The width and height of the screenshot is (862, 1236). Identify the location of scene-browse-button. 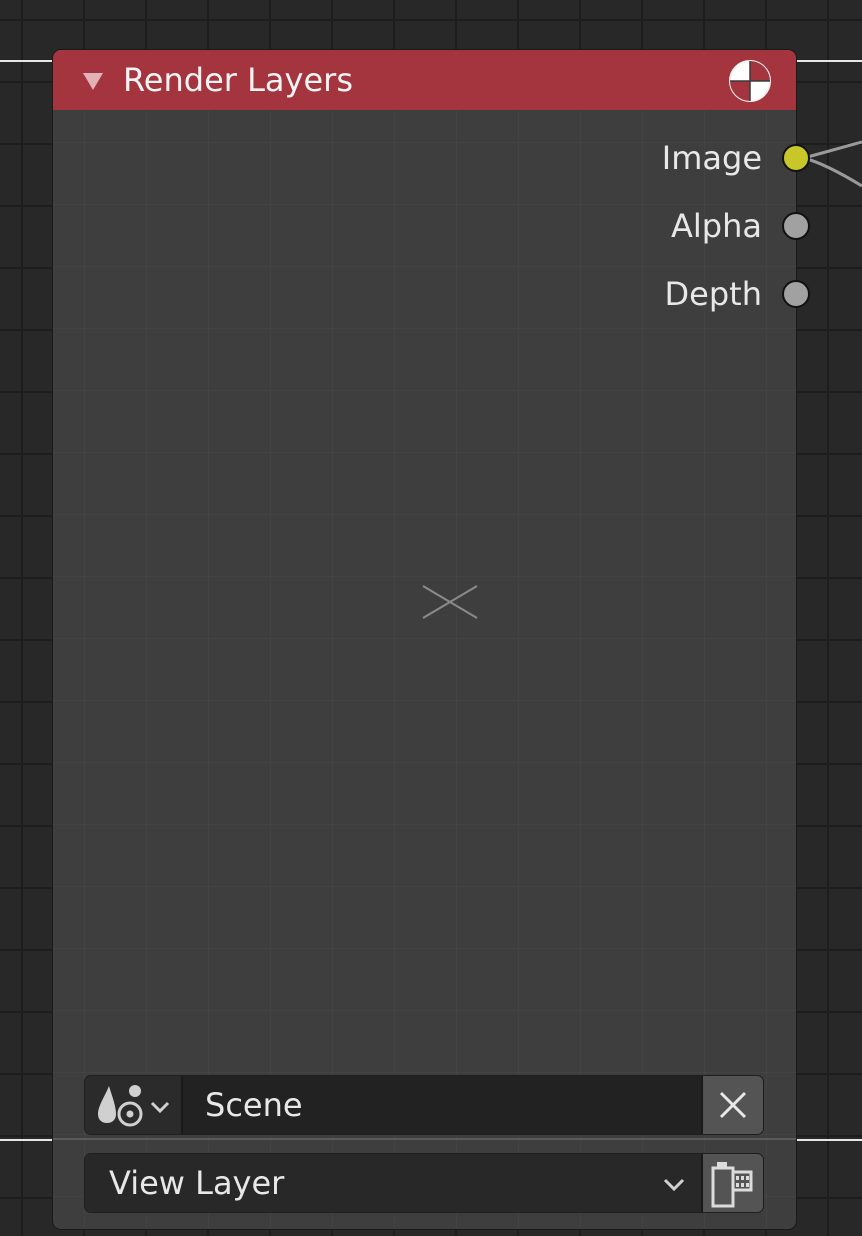
(134, 1105).